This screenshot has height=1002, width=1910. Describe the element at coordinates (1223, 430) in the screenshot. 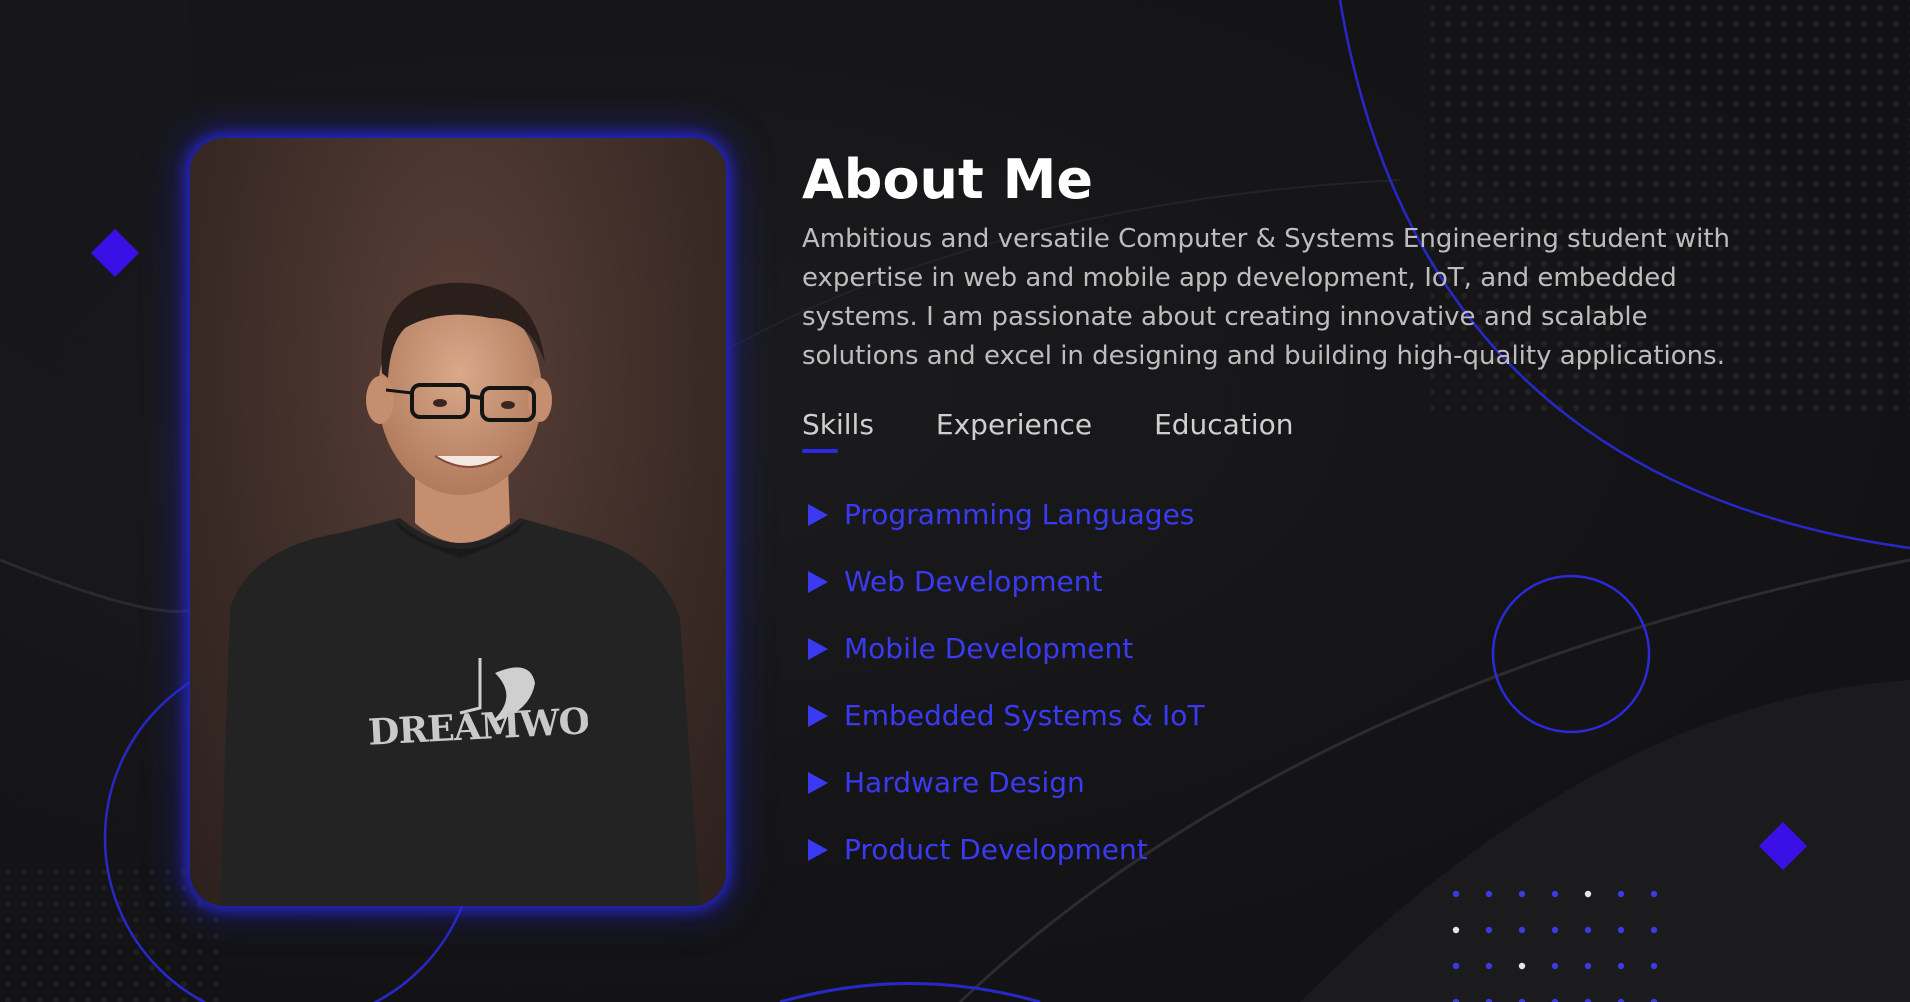

I see `tab-education: Education` at that location.